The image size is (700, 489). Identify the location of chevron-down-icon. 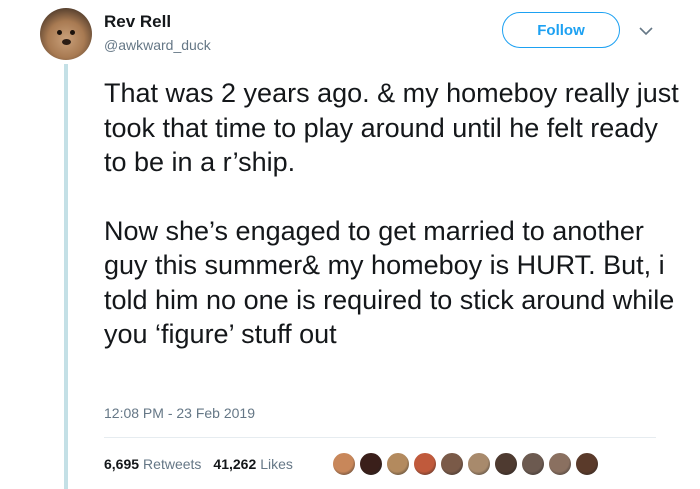
(646, 31).